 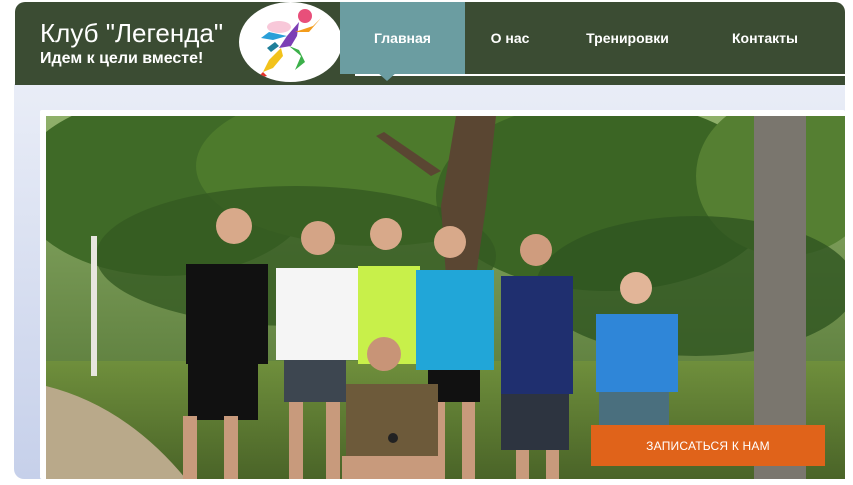 What do you see at coordinates (132, 33) in the screenshot?
I see `site-title: Клуб "Легенда"` at bounding box center [132, 33].